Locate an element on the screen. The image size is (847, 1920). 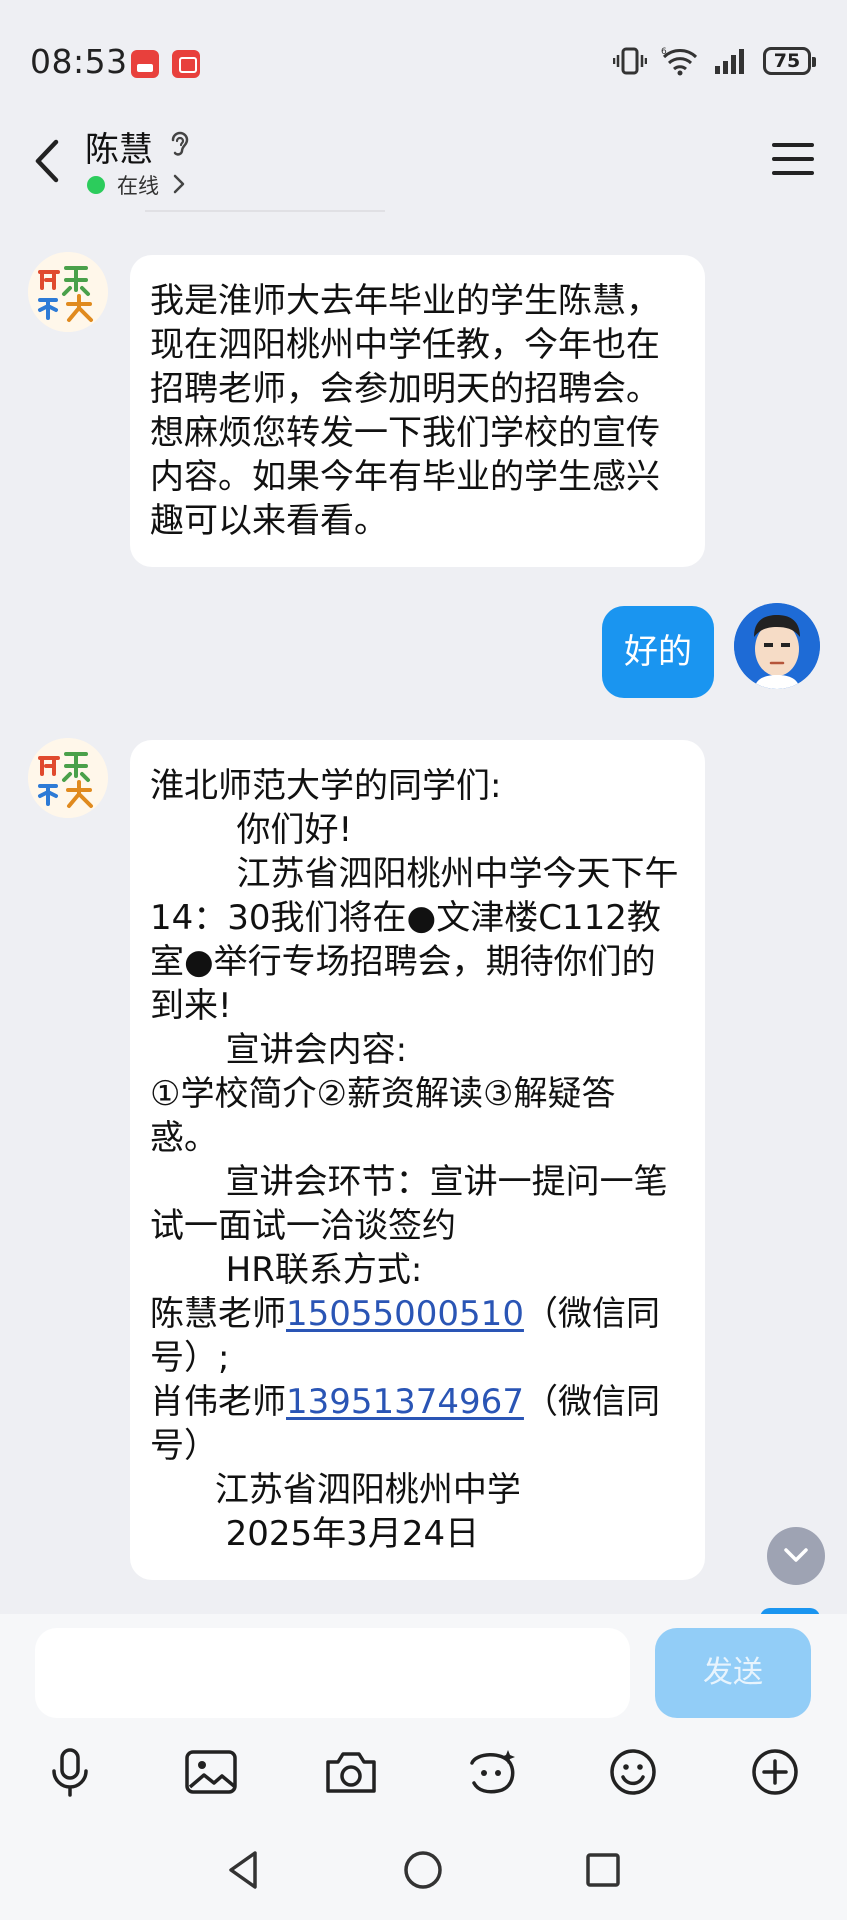
square-recents-icon is located at coordinates (603, 1870).